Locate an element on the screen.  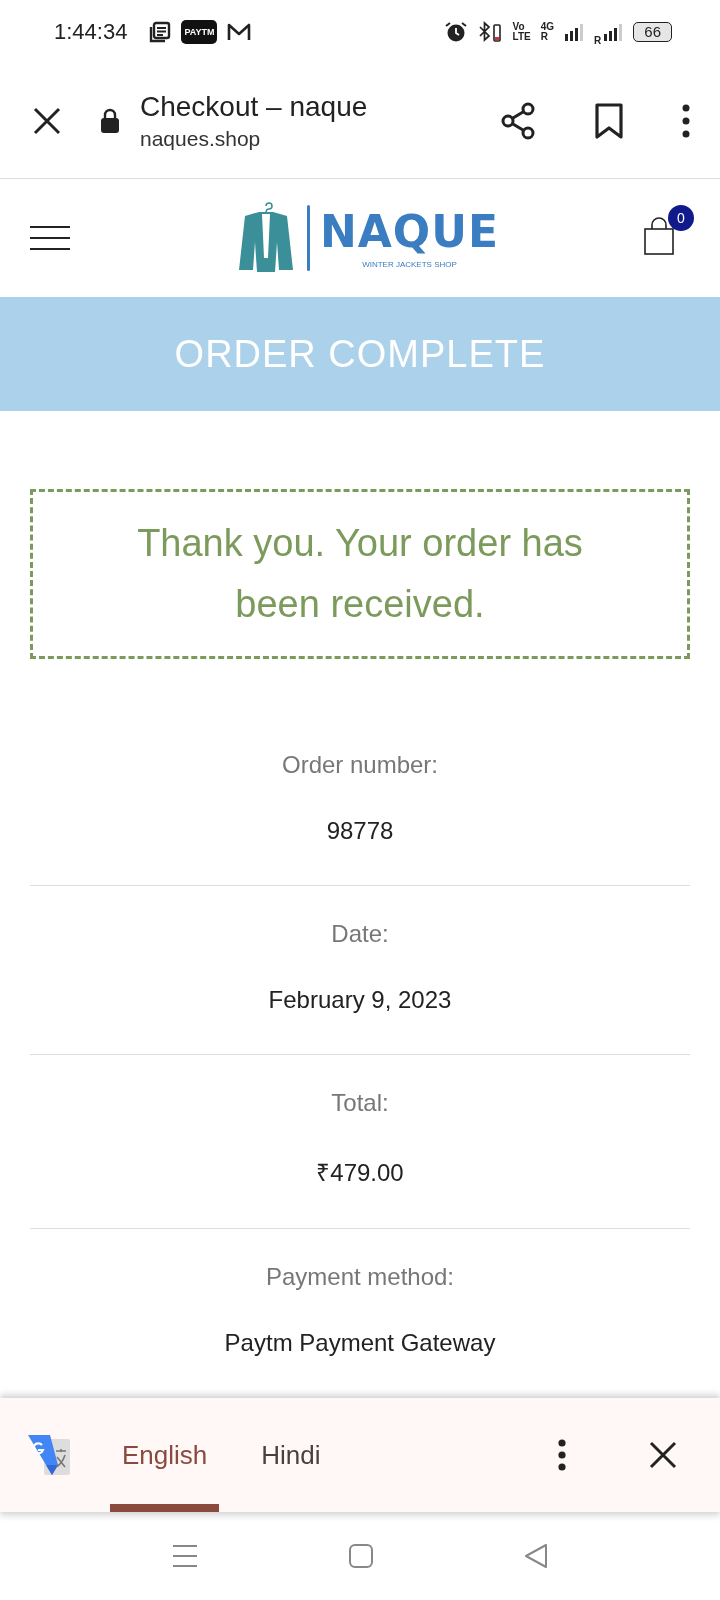
translate-icon is located at coordinates (49, 1455).